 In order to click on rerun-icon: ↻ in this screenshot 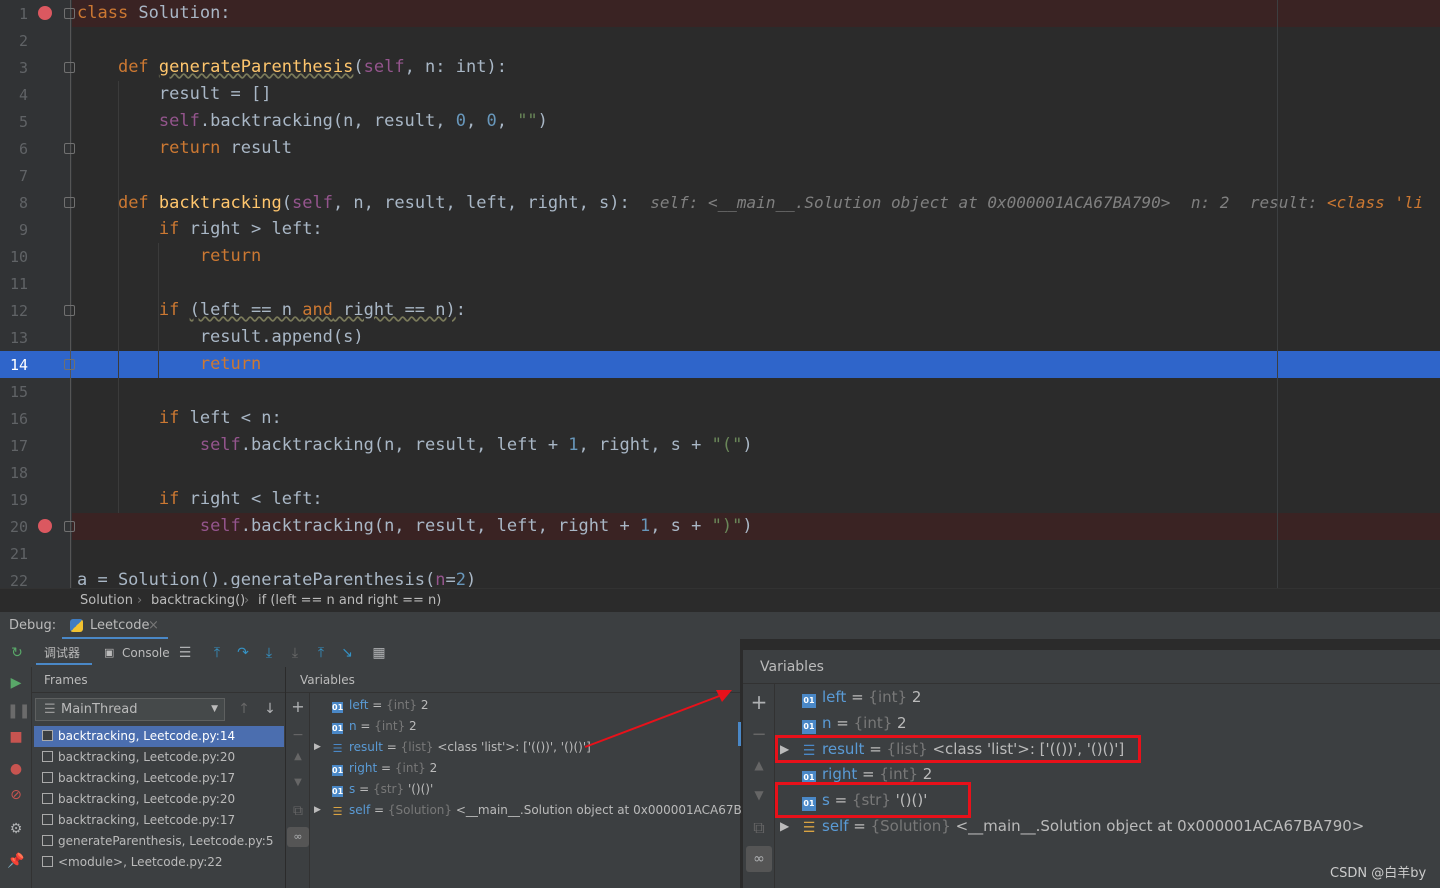, I will do `click(17, 653)`.